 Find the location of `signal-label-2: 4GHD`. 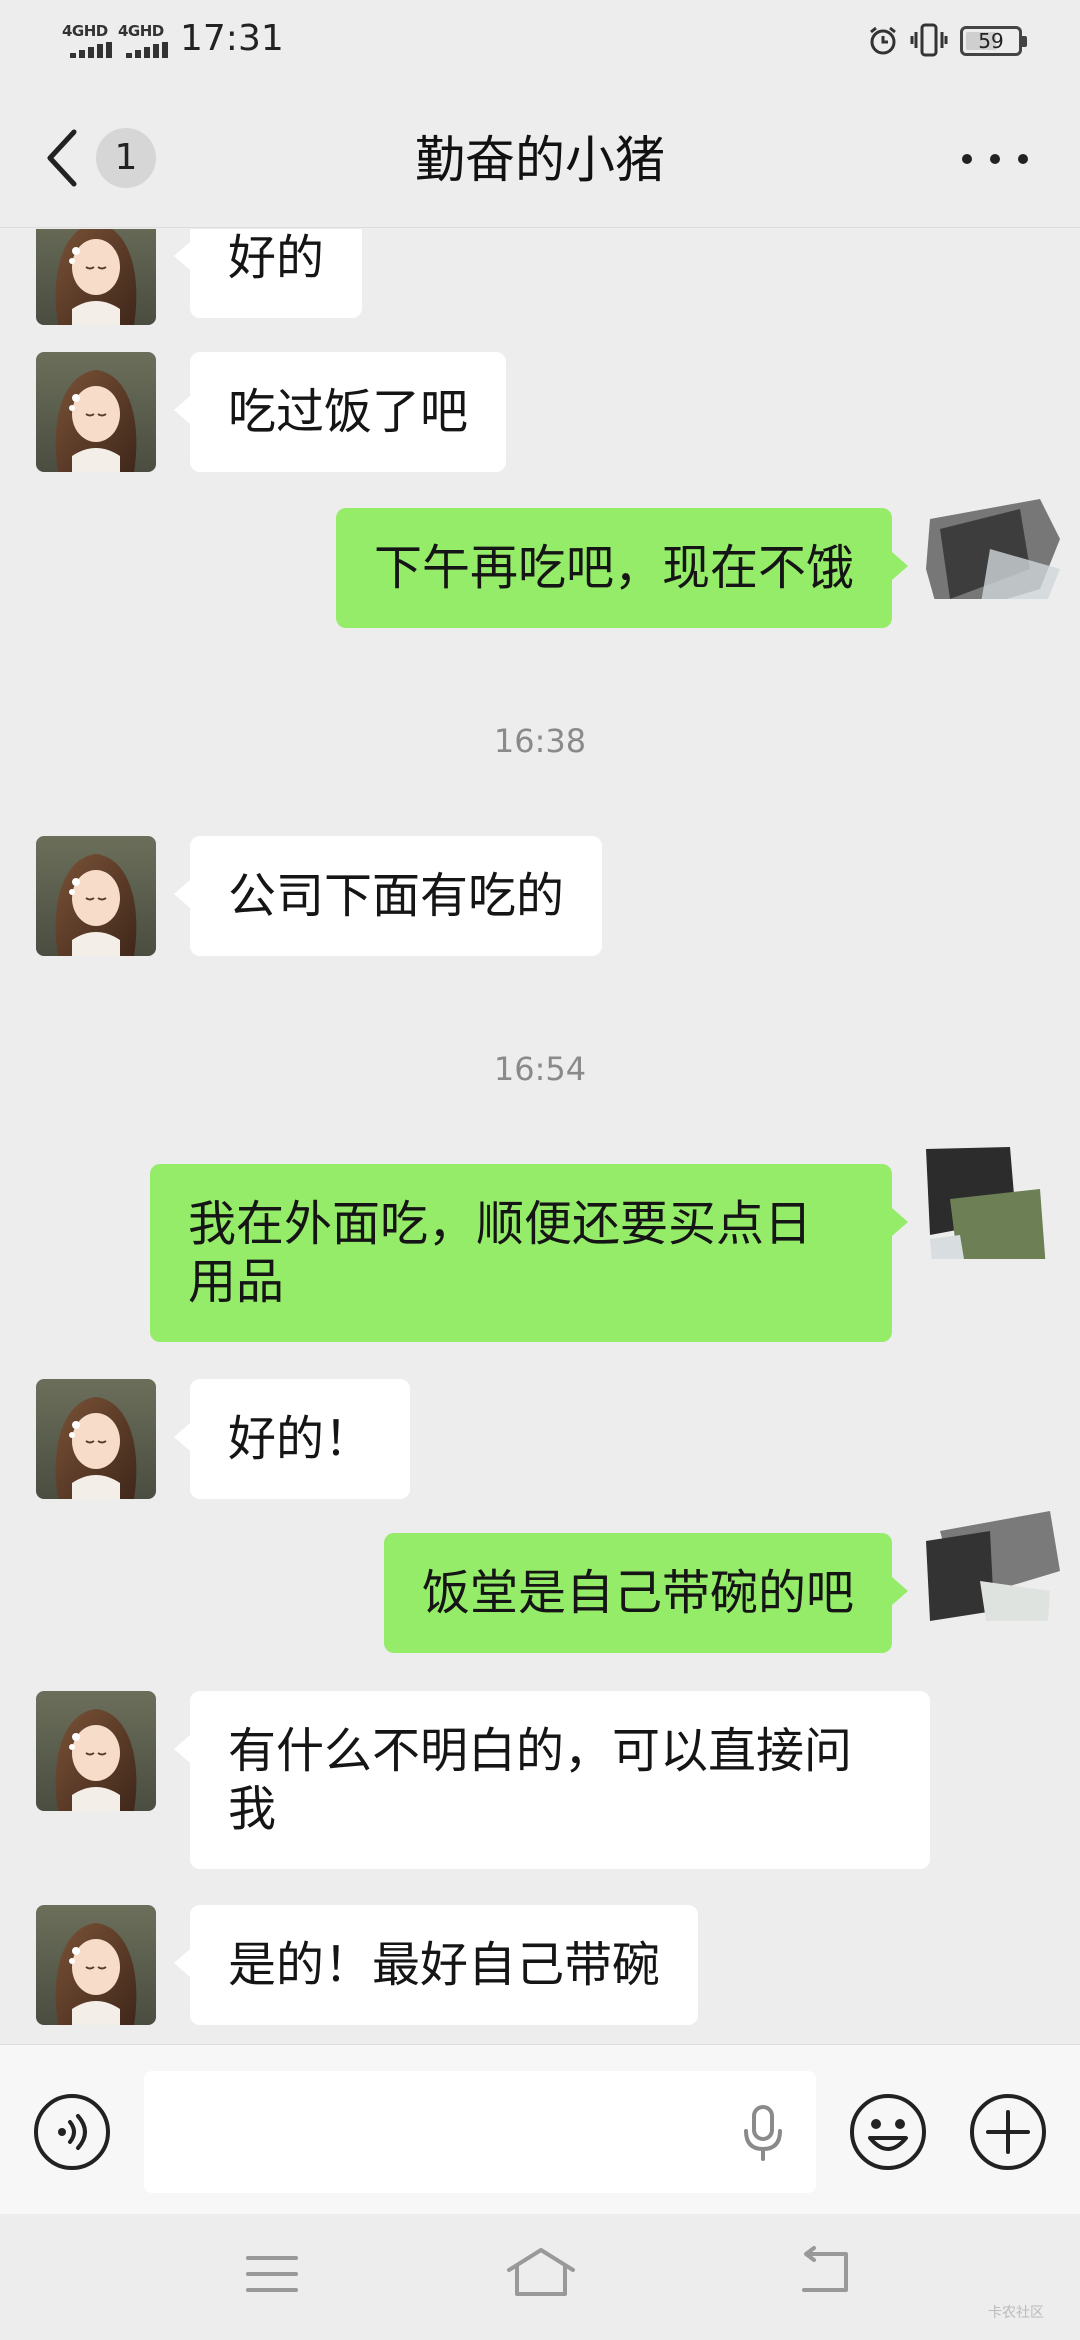

signal-label-2: 4GHD is located at coordinates (141, 31).